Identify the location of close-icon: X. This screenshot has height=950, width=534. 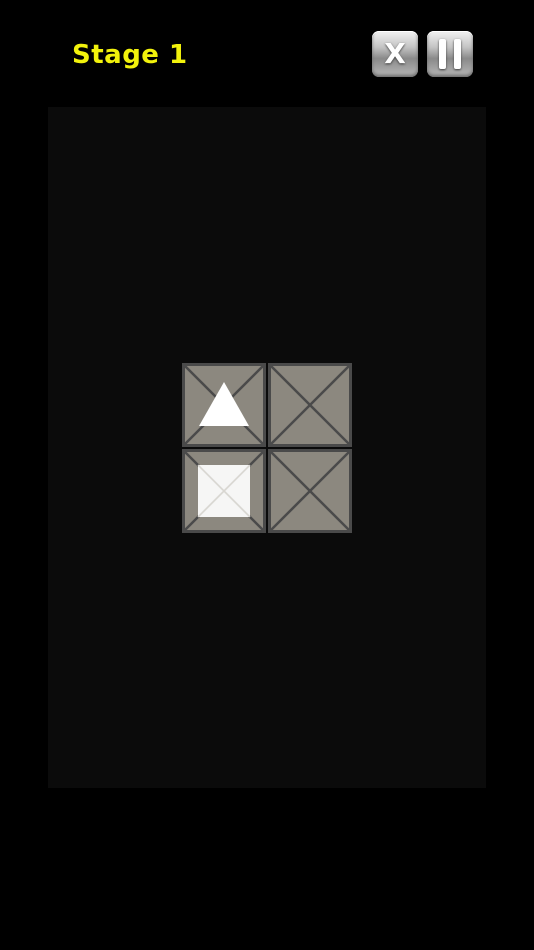
(395, 53).